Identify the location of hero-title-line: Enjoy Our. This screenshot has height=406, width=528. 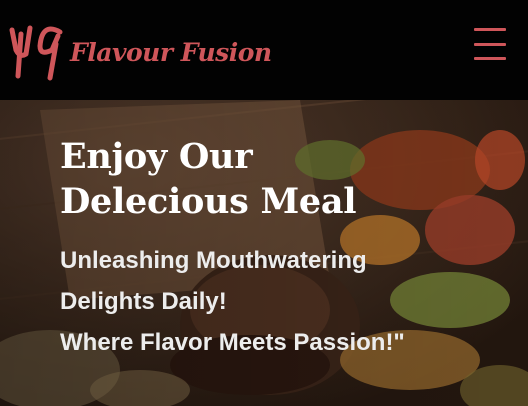
(156, 156).